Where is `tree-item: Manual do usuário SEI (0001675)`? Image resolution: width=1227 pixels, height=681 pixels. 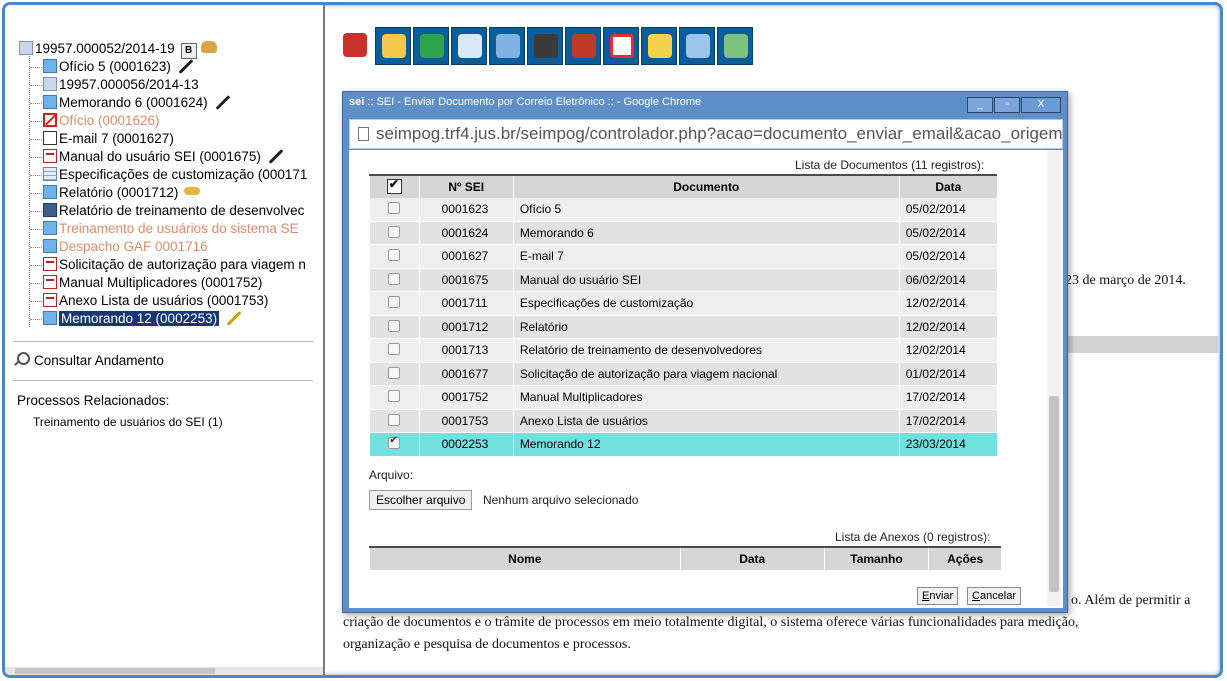 tree-item: Manual do usuário SEI (0001675) is located at coordinates (164, 157).